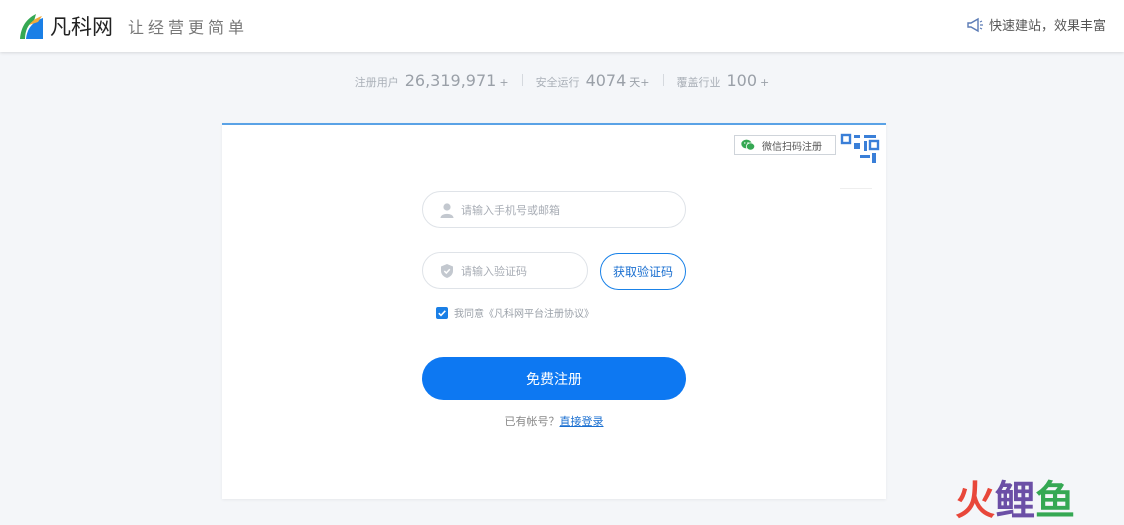  I want to click on site-logo: 凡科网, so click(64, 26).